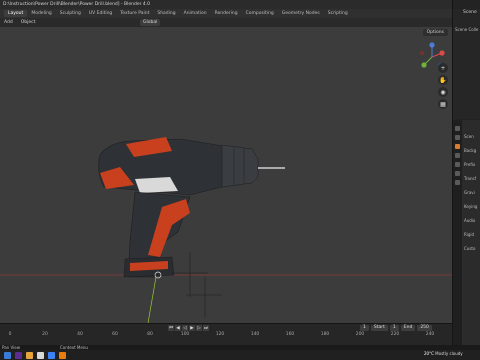 The height and width of the screenshot is (360, 480). What do you see at coordinates (80, 334) in the screenshot?
I see `timeline-tick: 40` at bounding box center [80, 334].